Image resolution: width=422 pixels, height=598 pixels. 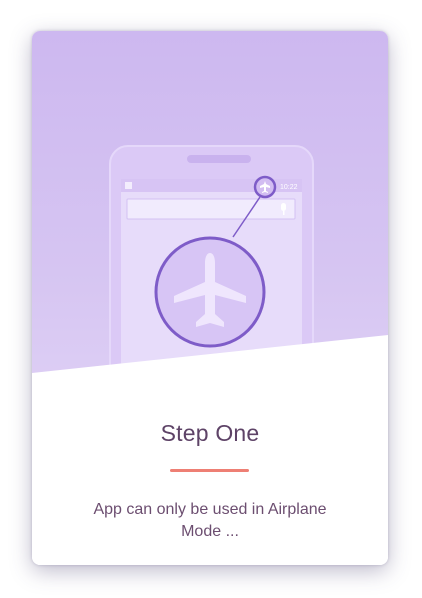 What do you see at coordinates (209, 470) in the screenshot?
I see `title-divider` at bounding box center [209, 470].